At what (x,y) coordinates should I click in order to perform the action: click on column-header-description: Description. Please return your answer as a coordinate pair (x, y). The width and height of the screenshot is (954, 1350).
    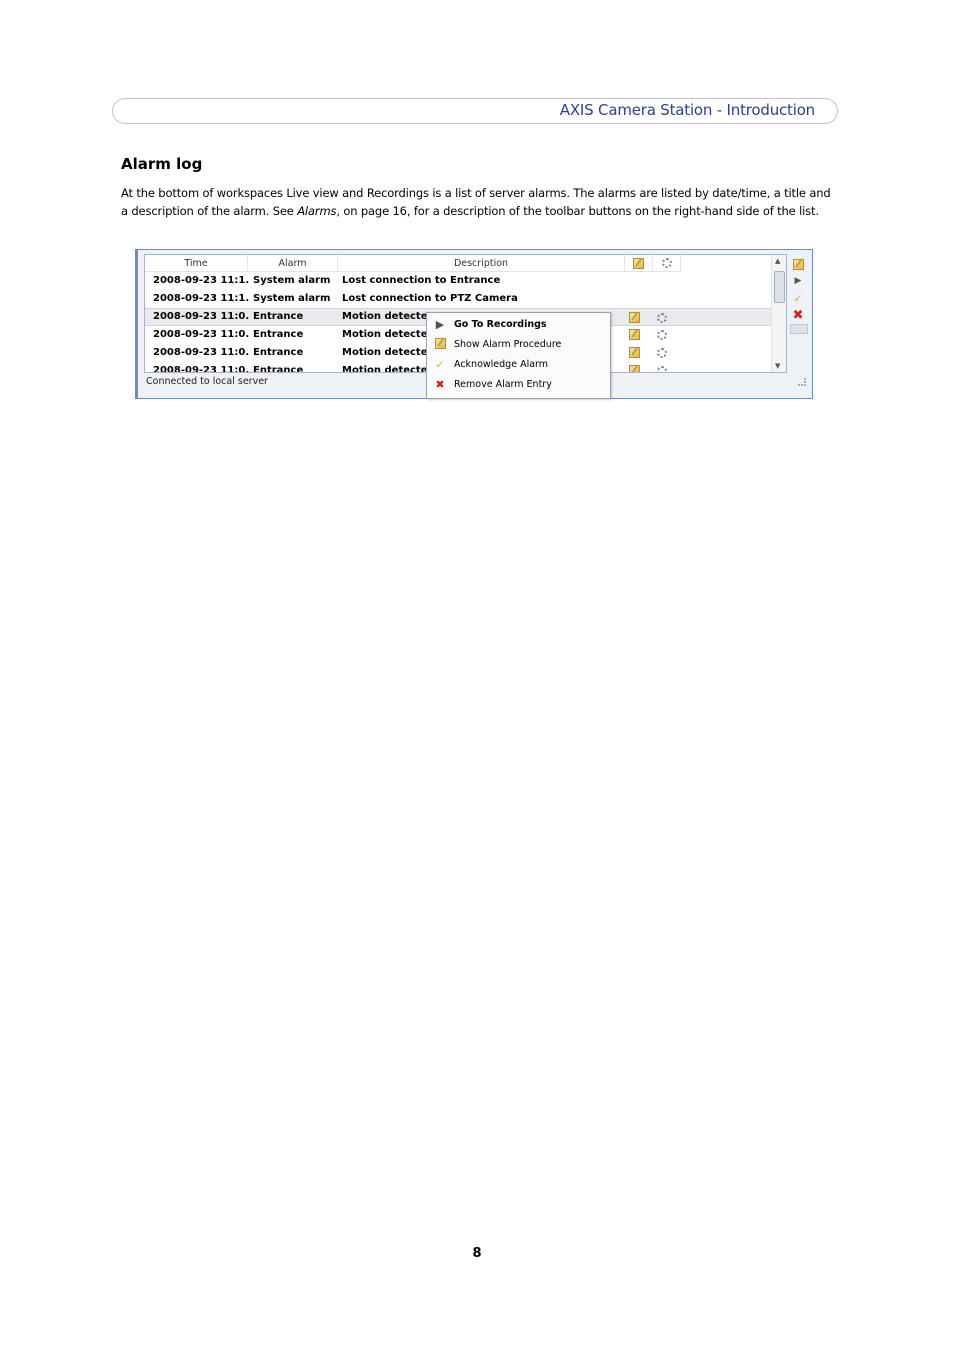
    Looking at the image, I should click on (481, 263).